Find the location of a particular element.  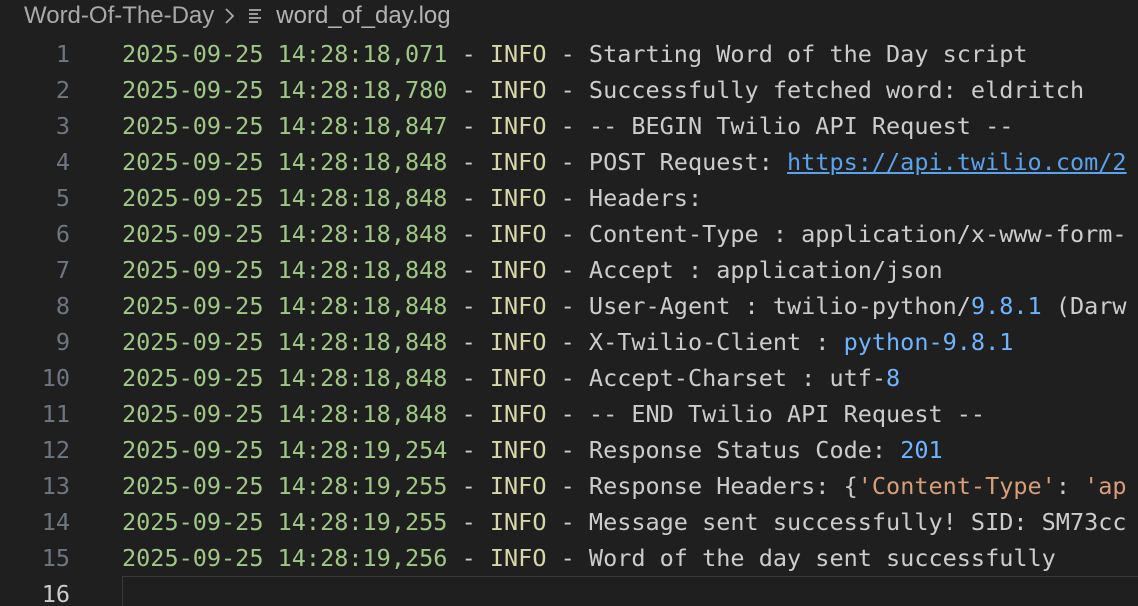

log-number: 9.8.1 is located at coordinates (1006, 306).